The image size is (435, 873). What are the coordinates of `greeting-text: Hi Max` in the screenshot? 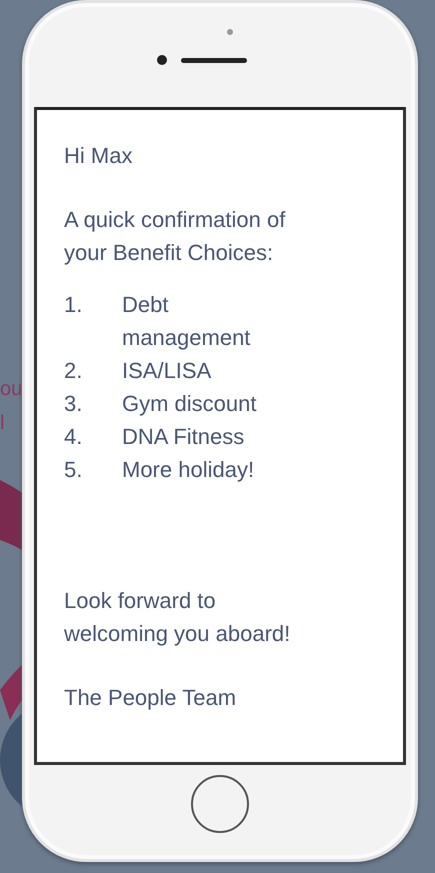 It's located at (99, 156).